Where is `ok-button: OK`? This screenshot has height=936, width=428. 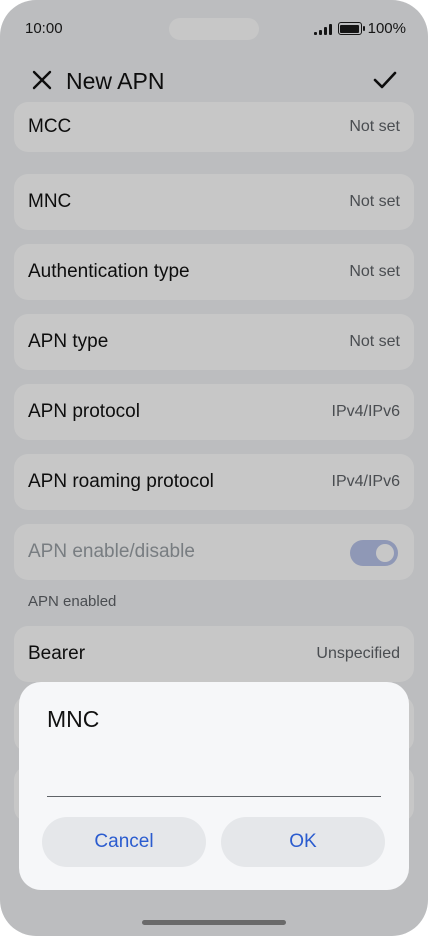 ok-button: OK is located at coordinates (303, 842).